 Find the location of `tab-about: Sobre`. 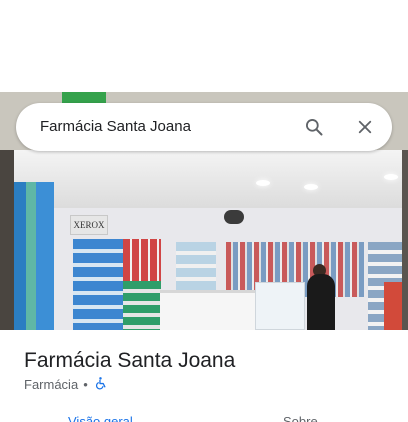

tab-about: Sobre is located at coordinates (300, 418).